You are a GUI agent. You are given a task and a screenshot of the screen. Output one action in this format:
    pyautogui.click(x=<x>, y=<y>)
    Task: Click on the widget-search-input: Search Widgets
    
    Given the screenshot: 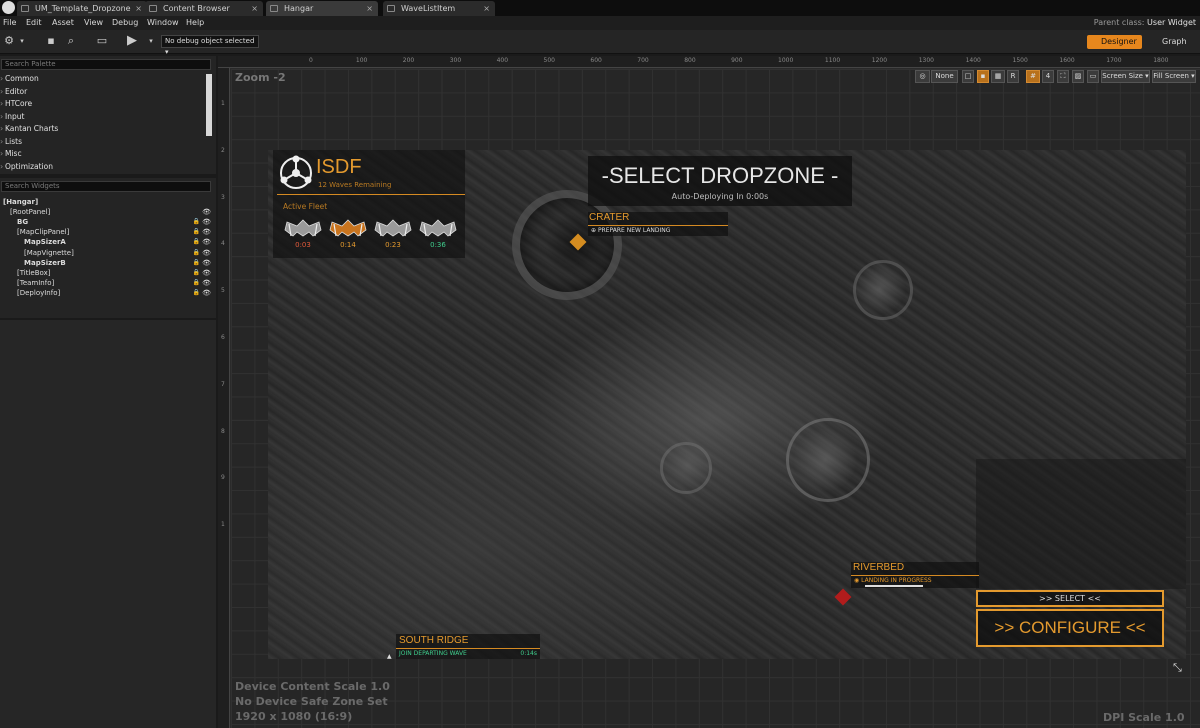 What is the action you would take?
    pyautogui.click(x=106, y=186)
    